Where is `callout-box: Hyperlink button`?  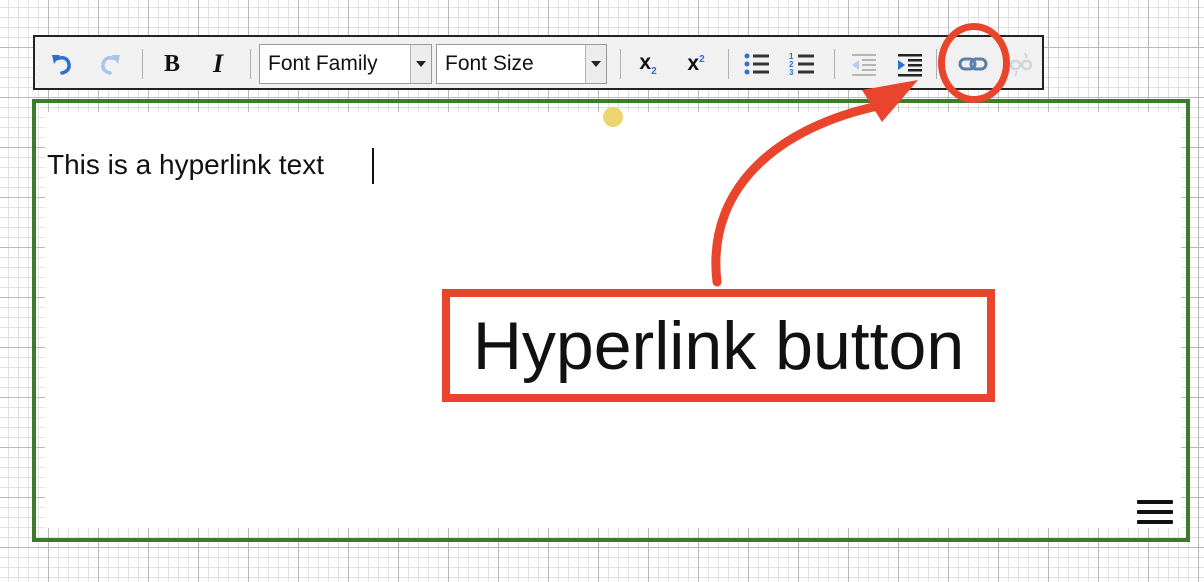 callout-box: Hyperlink button is located at coordinates (718, 345).